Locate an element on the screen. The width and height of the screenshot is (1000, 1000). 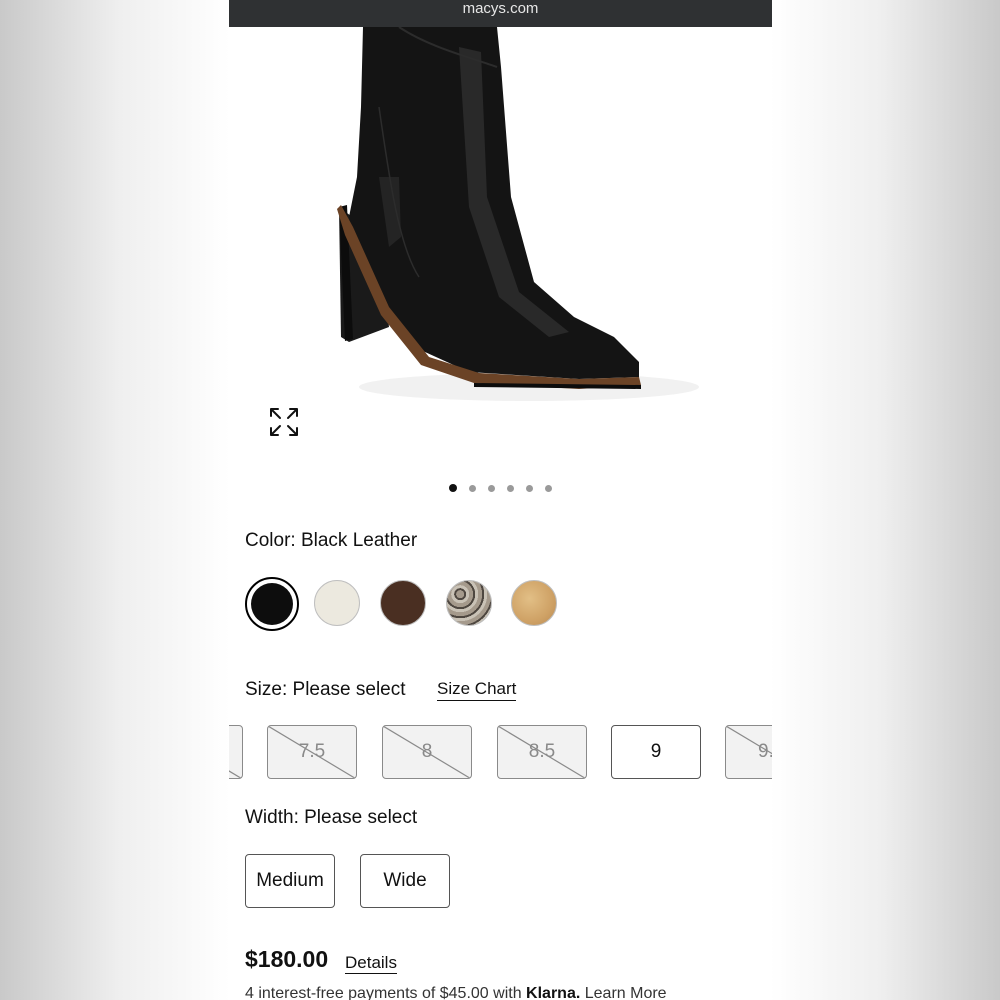
size-option-label: 8 is located at coordinates (427, 751).